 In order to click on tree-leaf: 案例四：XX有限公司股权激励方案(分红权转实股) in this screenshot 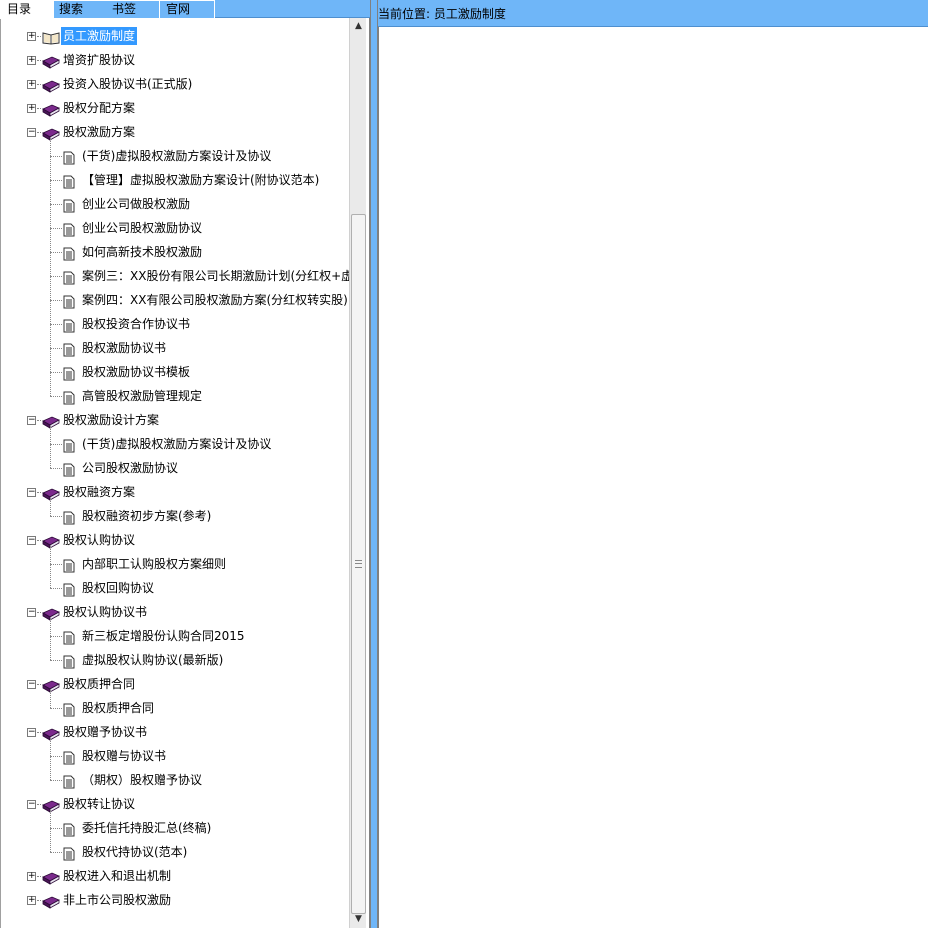, I will do `click(174, 300)`.